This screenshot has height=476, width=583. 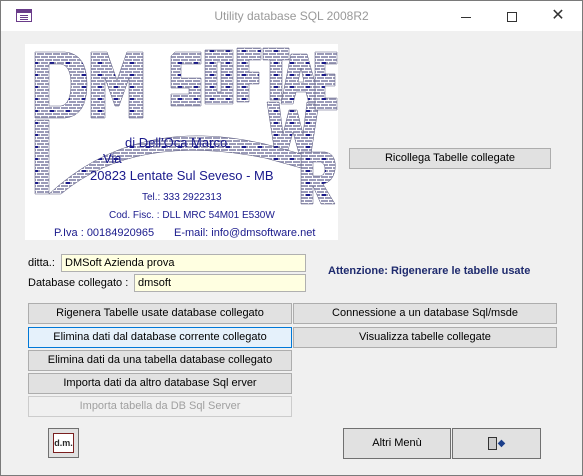 I want to click on importa-tabella-button: Importa tabella da DB Sql Server, so click(x=160, y=406).